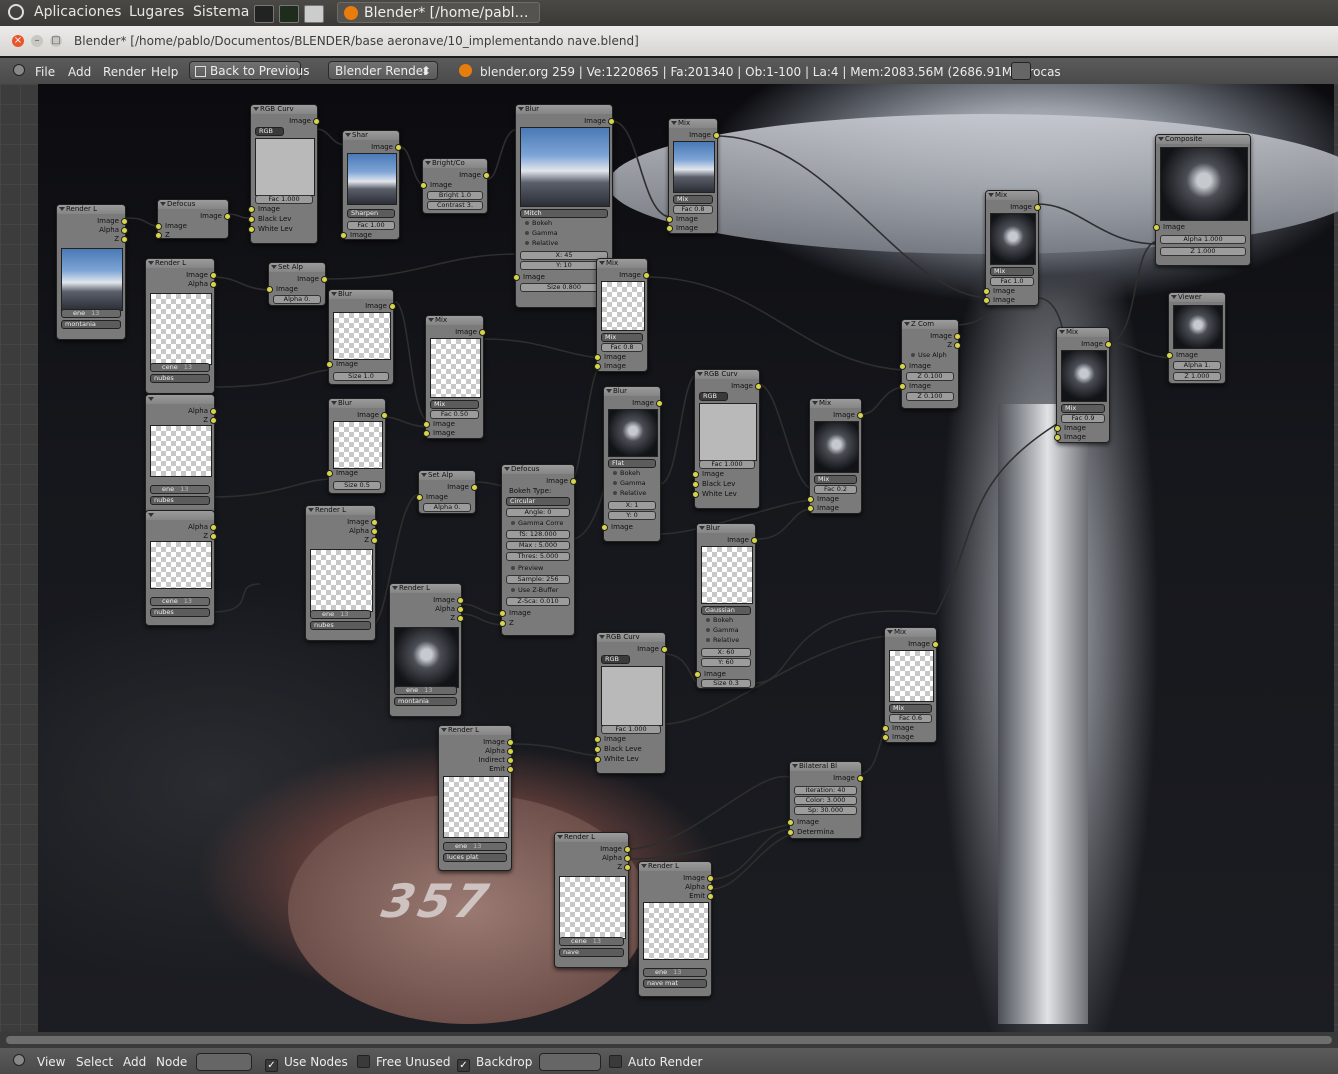 The width and height of the screenshot is (1338, 1074). Describe the element at coordinates (371, 213) in the screenshot. I see `dropdown: Sharpen` at that location.